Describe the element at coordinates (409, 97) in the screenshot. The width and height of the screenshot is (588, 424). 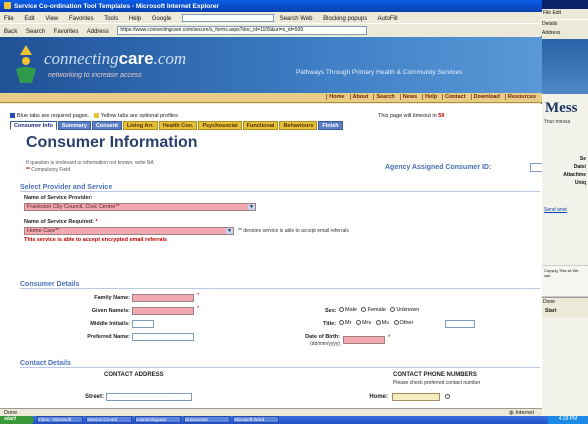
I see `nav-news: News` at that location.